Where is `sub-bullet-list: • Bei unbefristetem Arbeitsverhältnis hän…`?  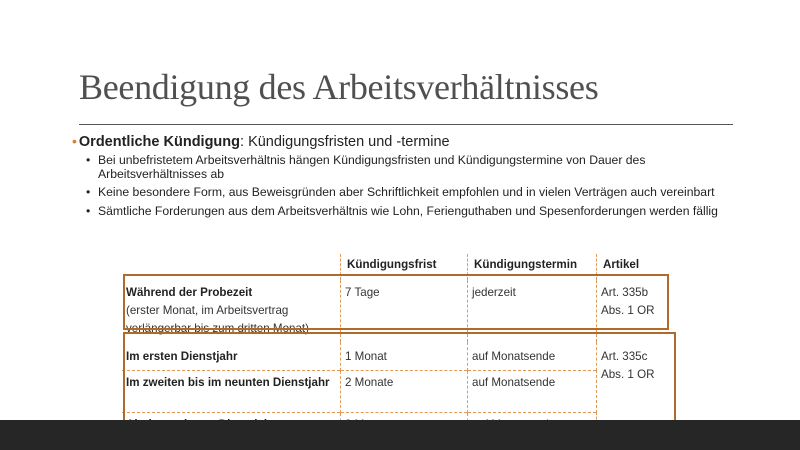
sub-bullet-list: • Bei unbefristetem Arbeitsverhältnis hän… is located at coordinates (409, 185).